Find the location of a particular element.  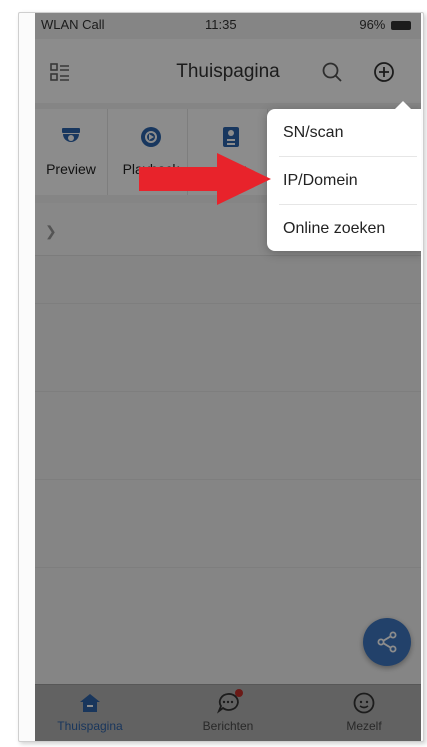

add-device-menu: SN/scan IP/Domein Online zoeken is located at coordinates (344, 176).